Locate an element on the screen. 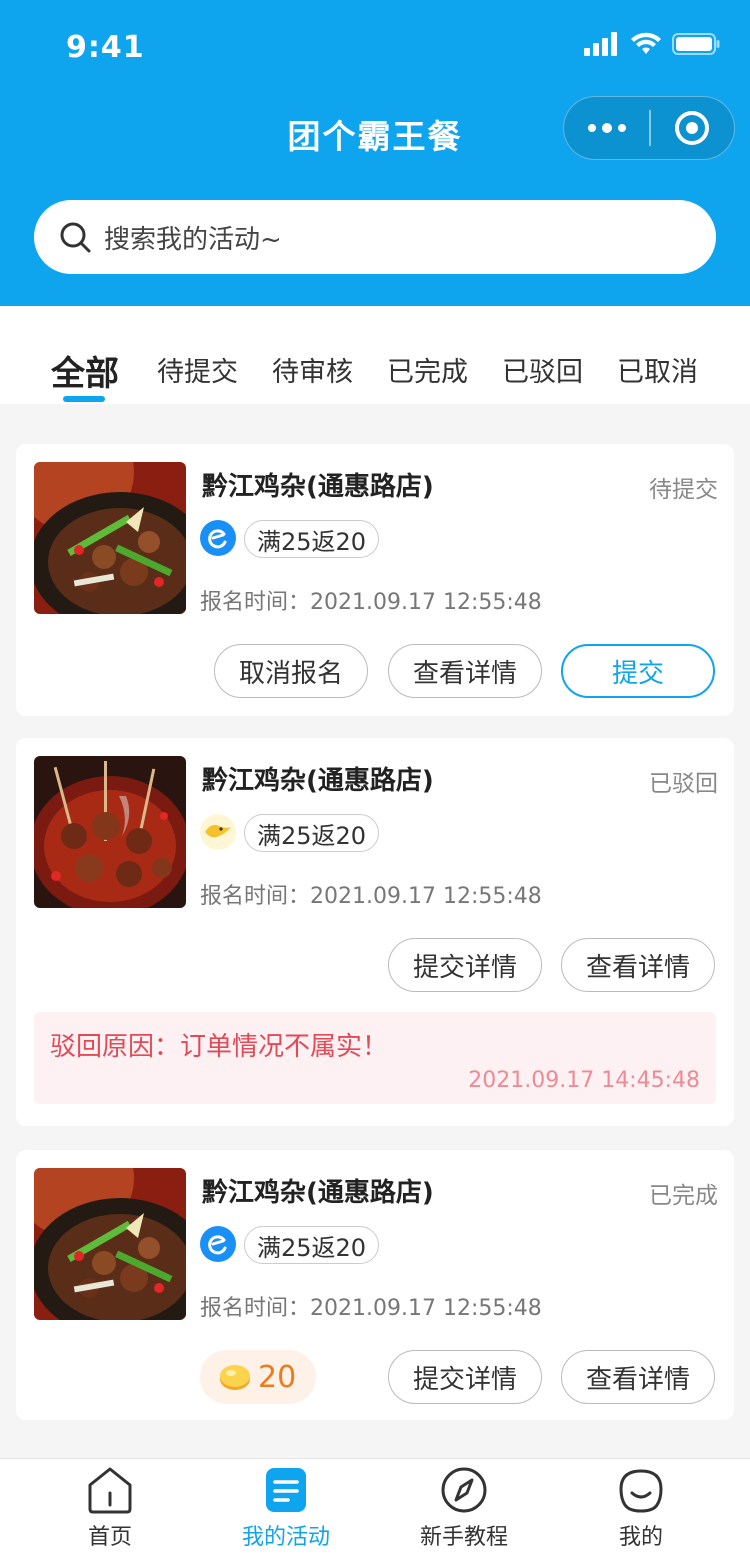 The width and height of the screenshot is (750, 1556). status-tabs: 全部 待提交 待审核 已完成 已驳回 已取消 is located at coordinates (375, 355).